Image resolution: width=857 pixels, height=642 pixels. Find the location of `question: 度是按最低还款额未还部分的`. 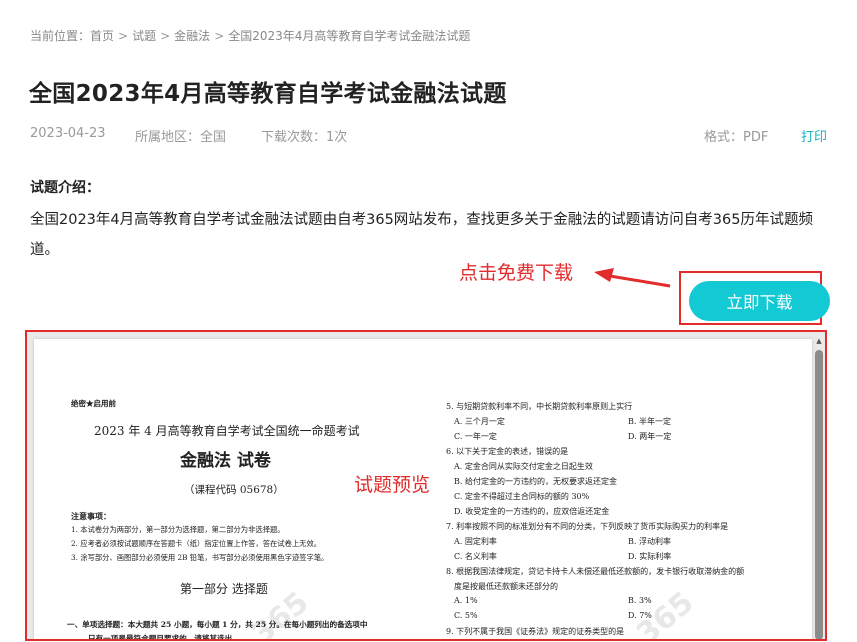

question: 度是按最低还款额未还部分的 is located at coordinates (506, 586).